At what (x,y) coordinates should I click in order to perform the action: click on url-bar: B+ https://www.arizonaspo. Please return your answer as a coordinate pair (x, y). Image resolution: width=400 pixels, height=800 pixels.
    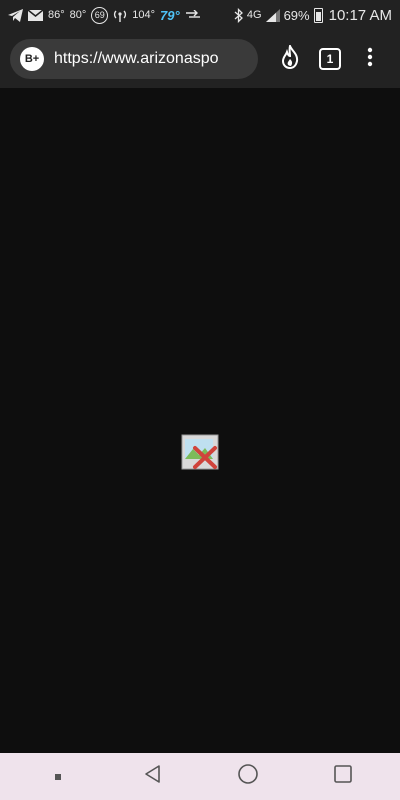
    Looking at the image, I should click on (134, 59).